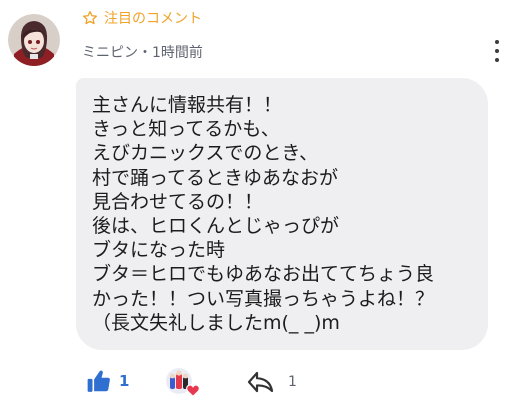  Describe the element at coordinates (260, 382) in the screenshot. I see `reply-arrow-icon` at that location.